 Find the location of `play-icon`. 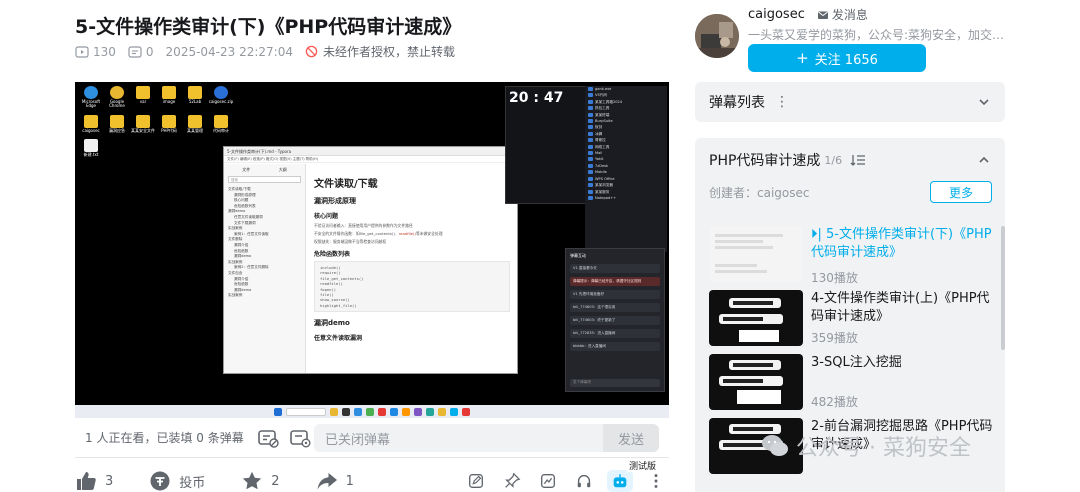

play-icon is located at coordinates (82, 52).